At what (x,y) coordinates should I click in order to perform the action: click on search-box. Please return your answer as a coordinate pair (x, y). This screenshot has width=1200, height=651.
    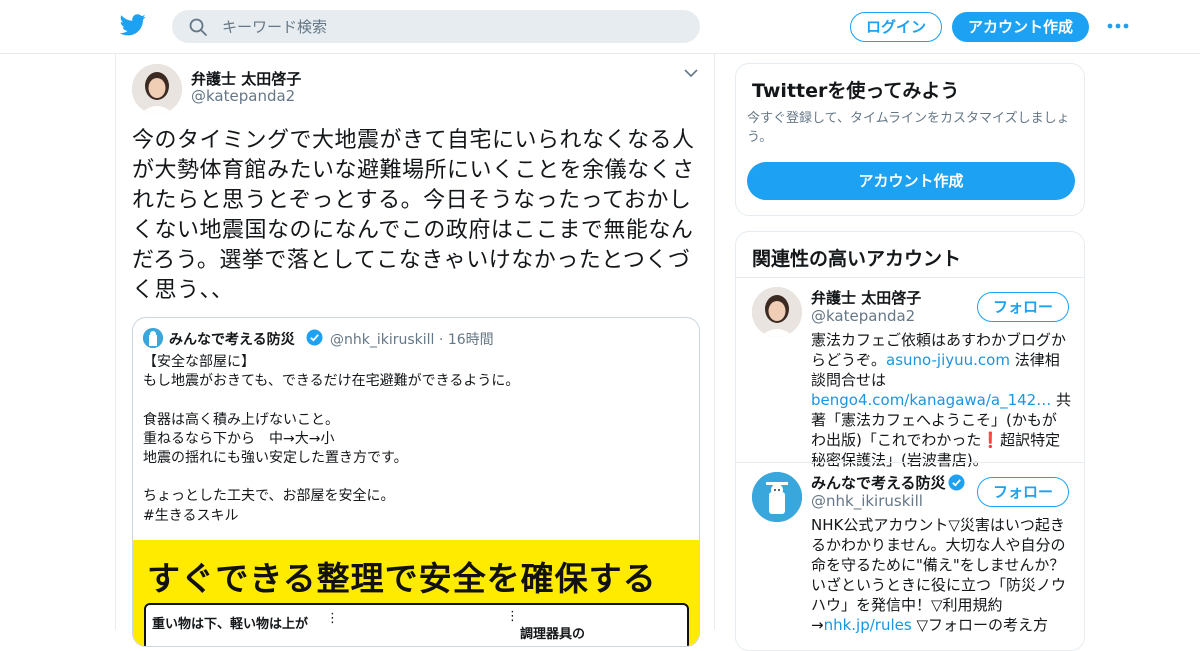
    Looking at the image, I should click on (436, 26).